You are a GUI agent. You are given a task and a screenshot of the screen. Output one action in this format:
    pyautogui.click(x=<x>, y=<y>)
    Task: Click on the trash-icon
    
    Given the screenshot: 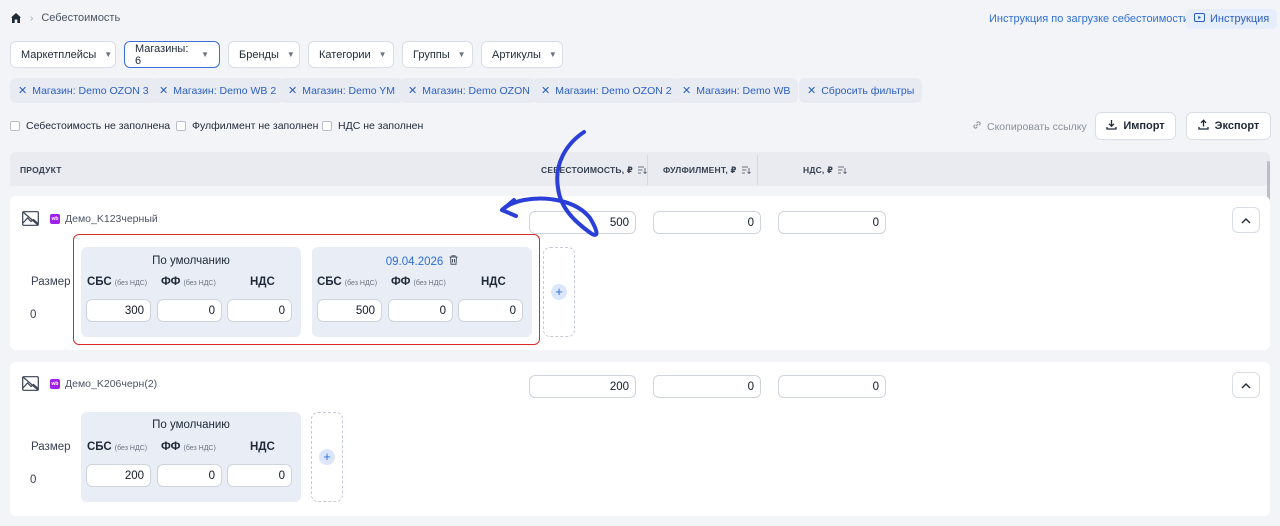 What is the action you would take?
    pyautogui.click(x=453, y=261)
    